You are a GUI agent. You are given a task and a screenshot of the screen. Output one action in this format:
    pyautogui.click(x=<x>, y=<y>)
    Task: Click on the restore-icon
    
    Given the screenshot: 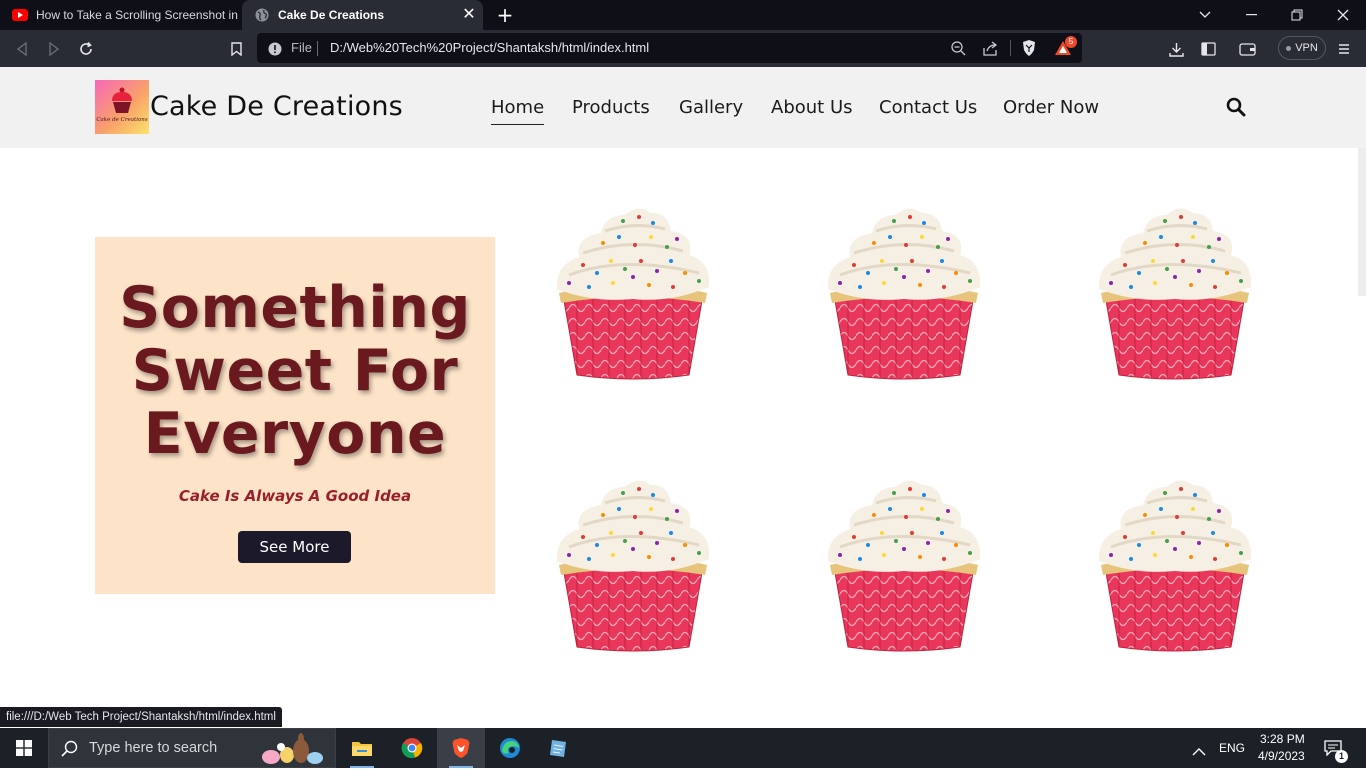 What is the action you would take?
    pyautogui.click(x=1297, y=15)
    